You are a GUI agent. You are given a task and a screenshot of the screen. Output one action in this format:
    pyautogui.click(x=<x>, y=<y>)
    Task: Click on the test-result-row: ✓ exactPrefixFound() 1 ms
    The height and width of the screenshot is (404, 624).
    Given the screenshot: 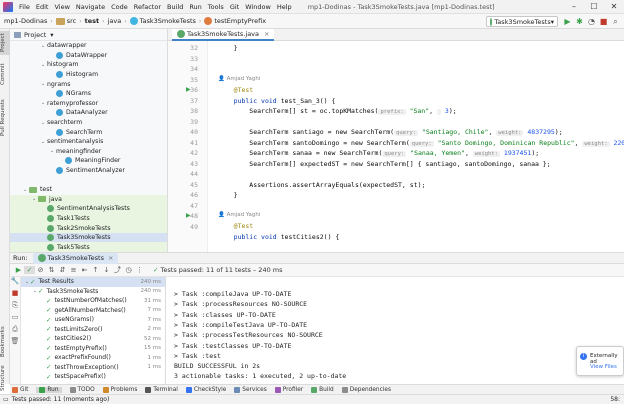 What is the action you would take?
    pyautogui.click(x=93, y=358)
    